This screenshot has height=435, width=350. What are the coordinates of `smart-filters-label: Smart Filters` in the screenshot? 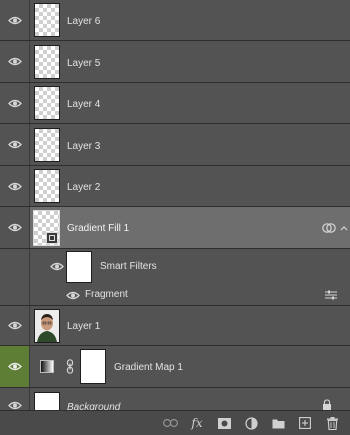 It's located at (128, 266).